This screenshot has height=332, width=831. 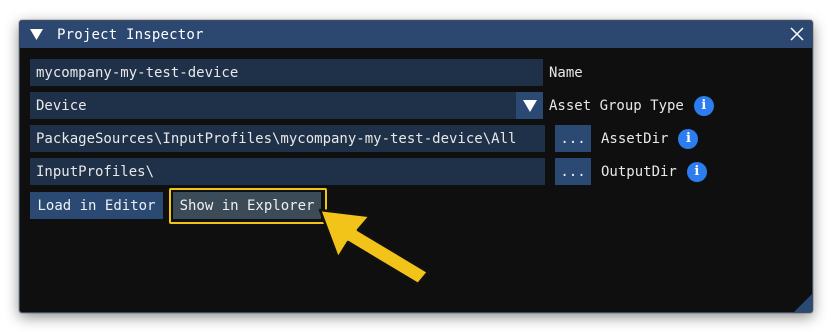 What do you see at coordinates (803, 303) in the screenshot?
I see `resize-grip-icon` at bounding box center [803, 303].